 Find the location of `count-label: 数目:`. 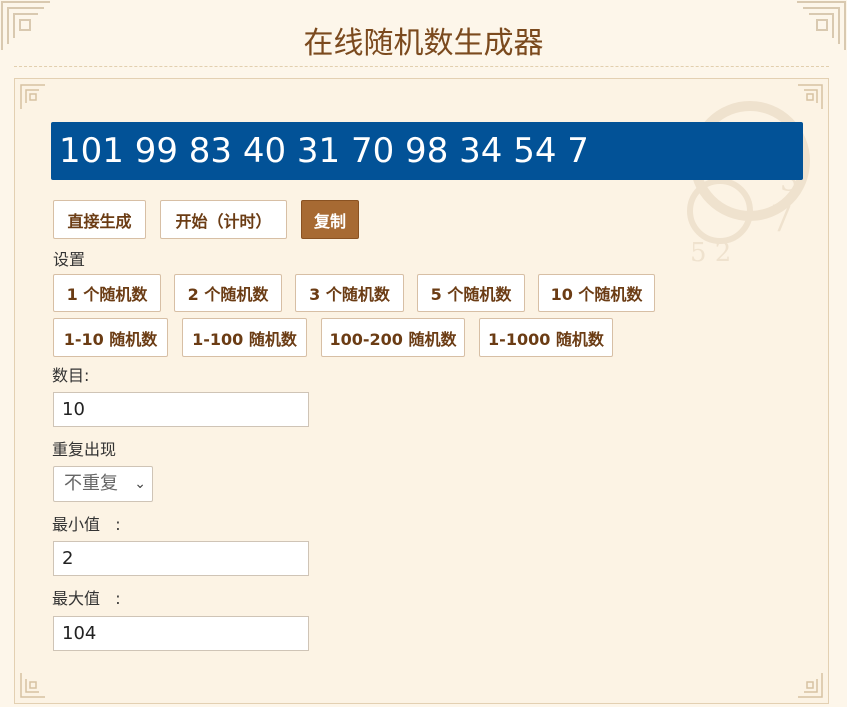

count-label: 数目: is located at coordinates (71, 375).